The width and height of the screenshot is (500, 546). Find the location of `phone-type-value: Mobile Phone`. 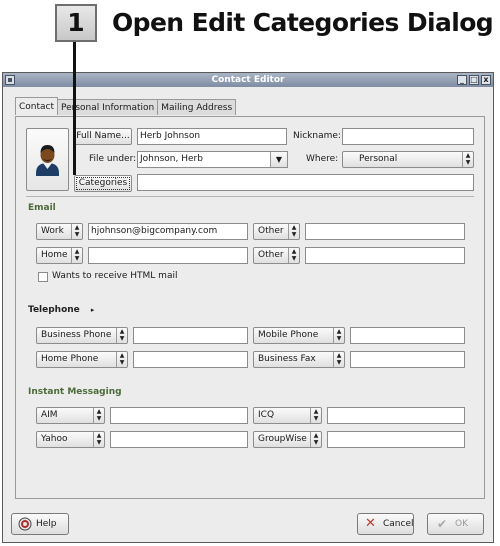

phone-type-value: Mobile Phone is located at coordinates (288, 335).